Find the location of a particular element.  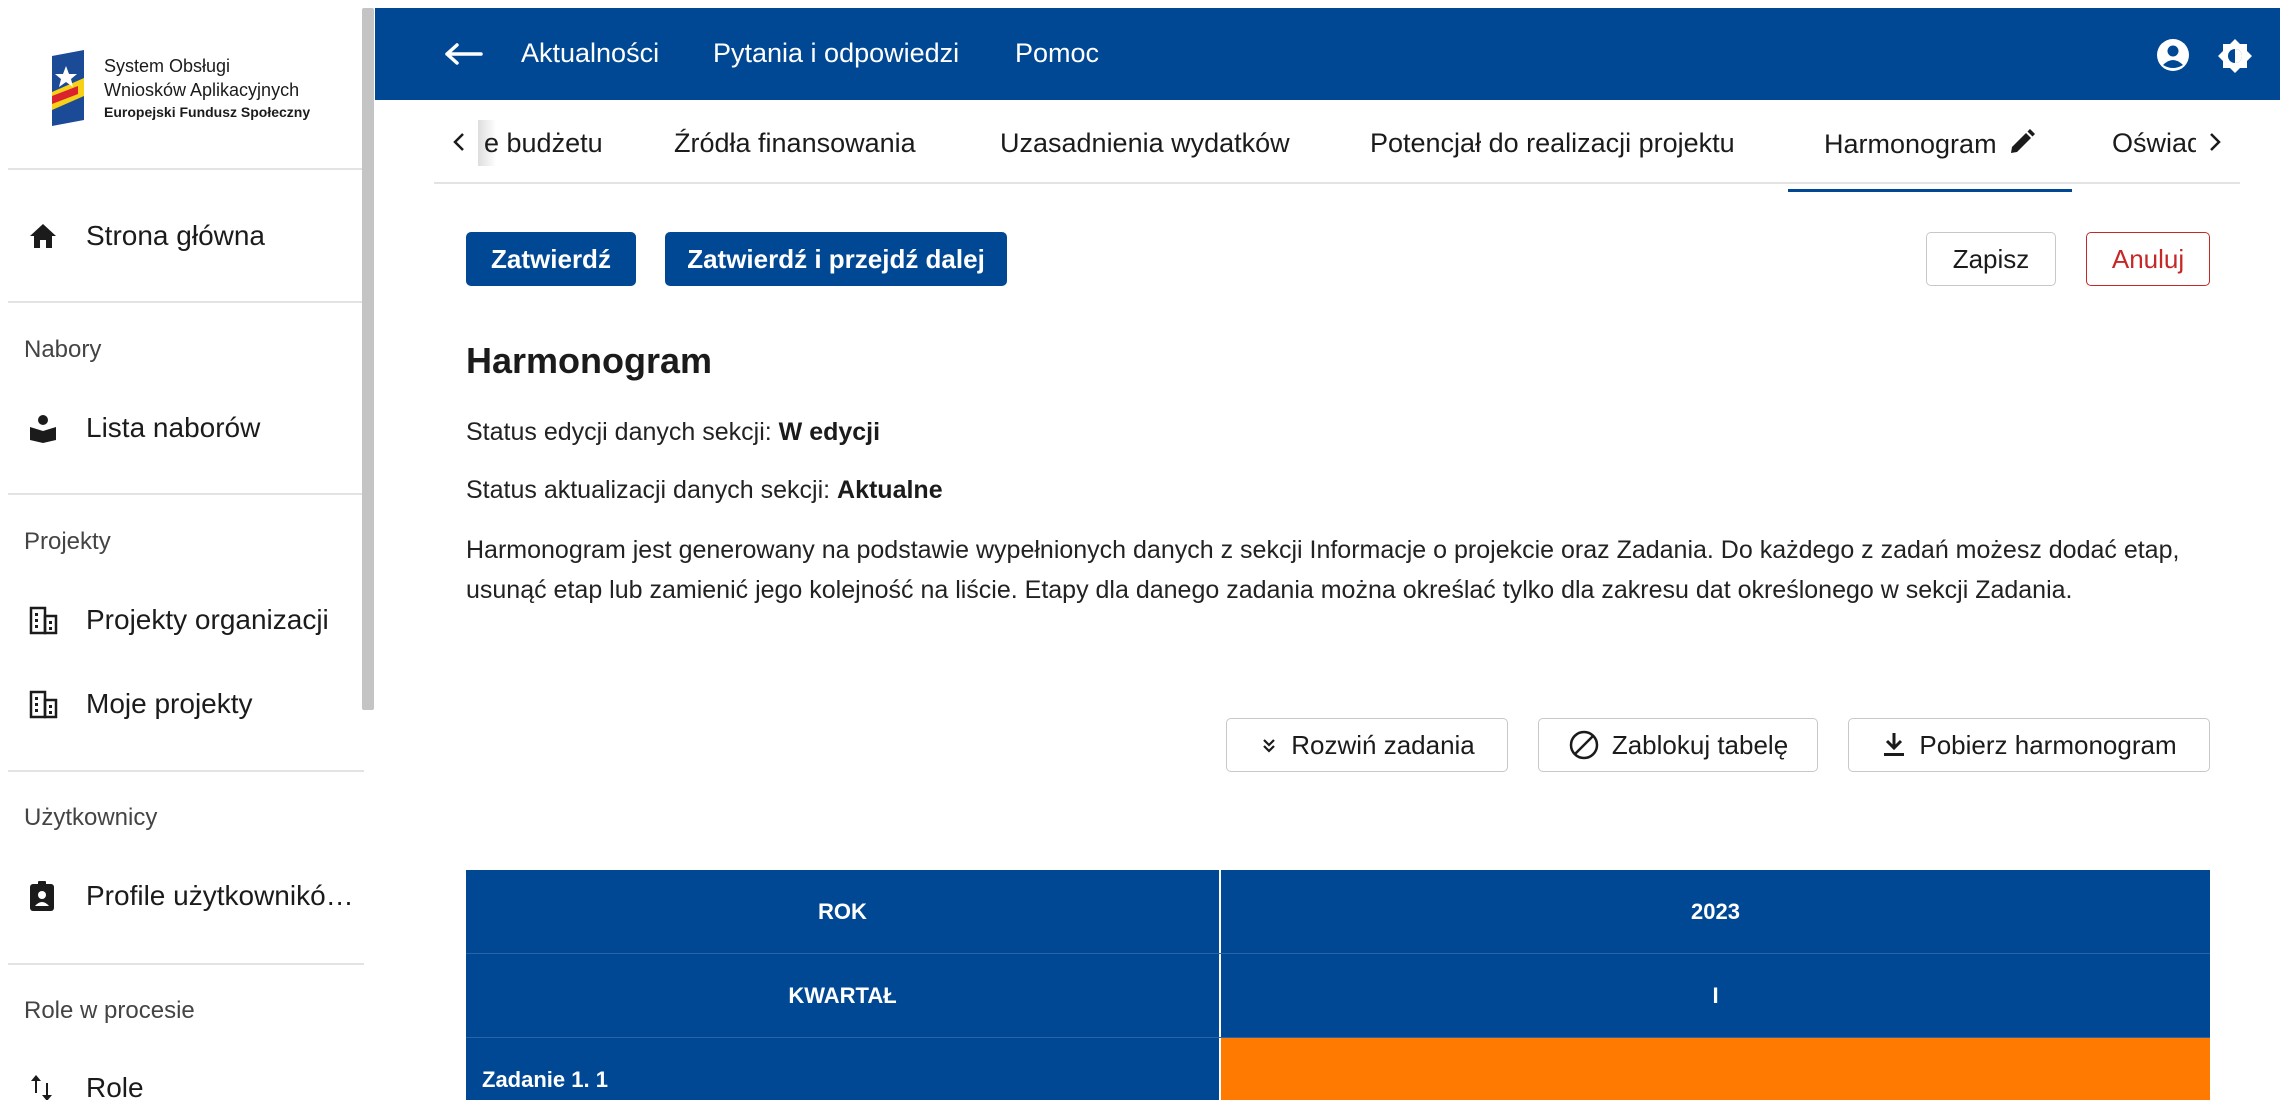

block-icon is located at coordinates (1584, 745).